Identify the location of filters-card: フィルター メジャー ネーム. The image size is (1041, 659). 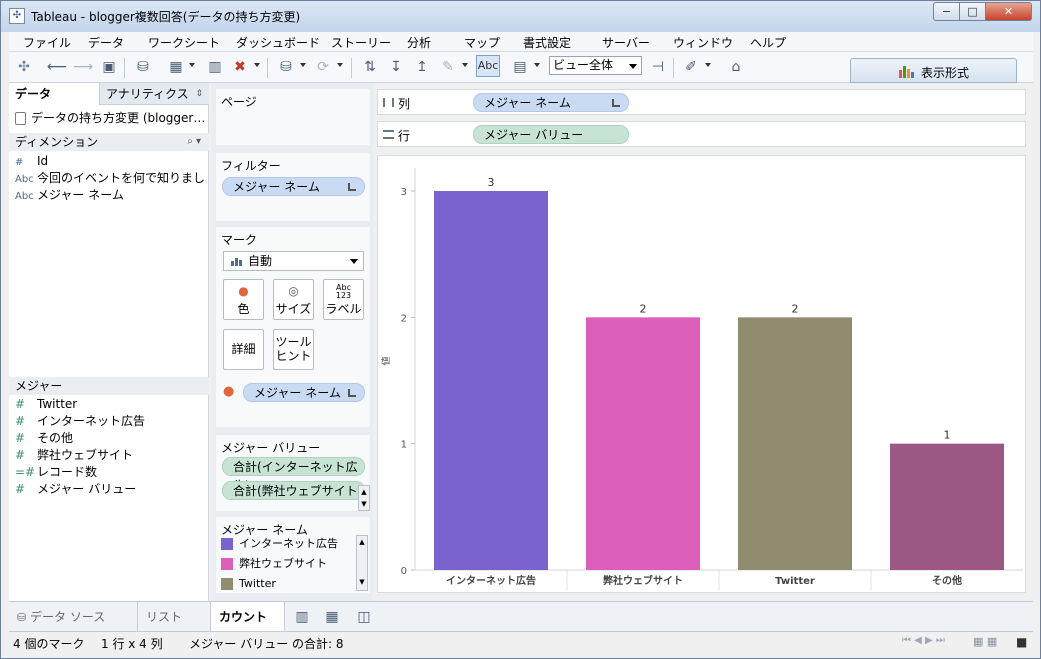
(293, 187).